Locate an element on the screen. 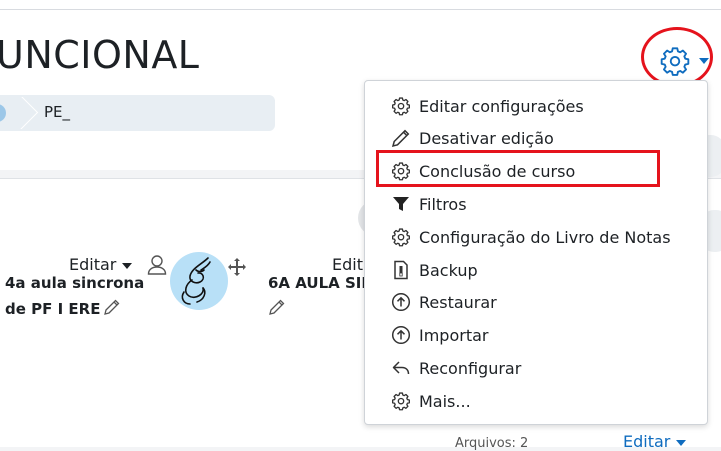  menu-item-restore: Restaurar is located at coordinates (541, 302).